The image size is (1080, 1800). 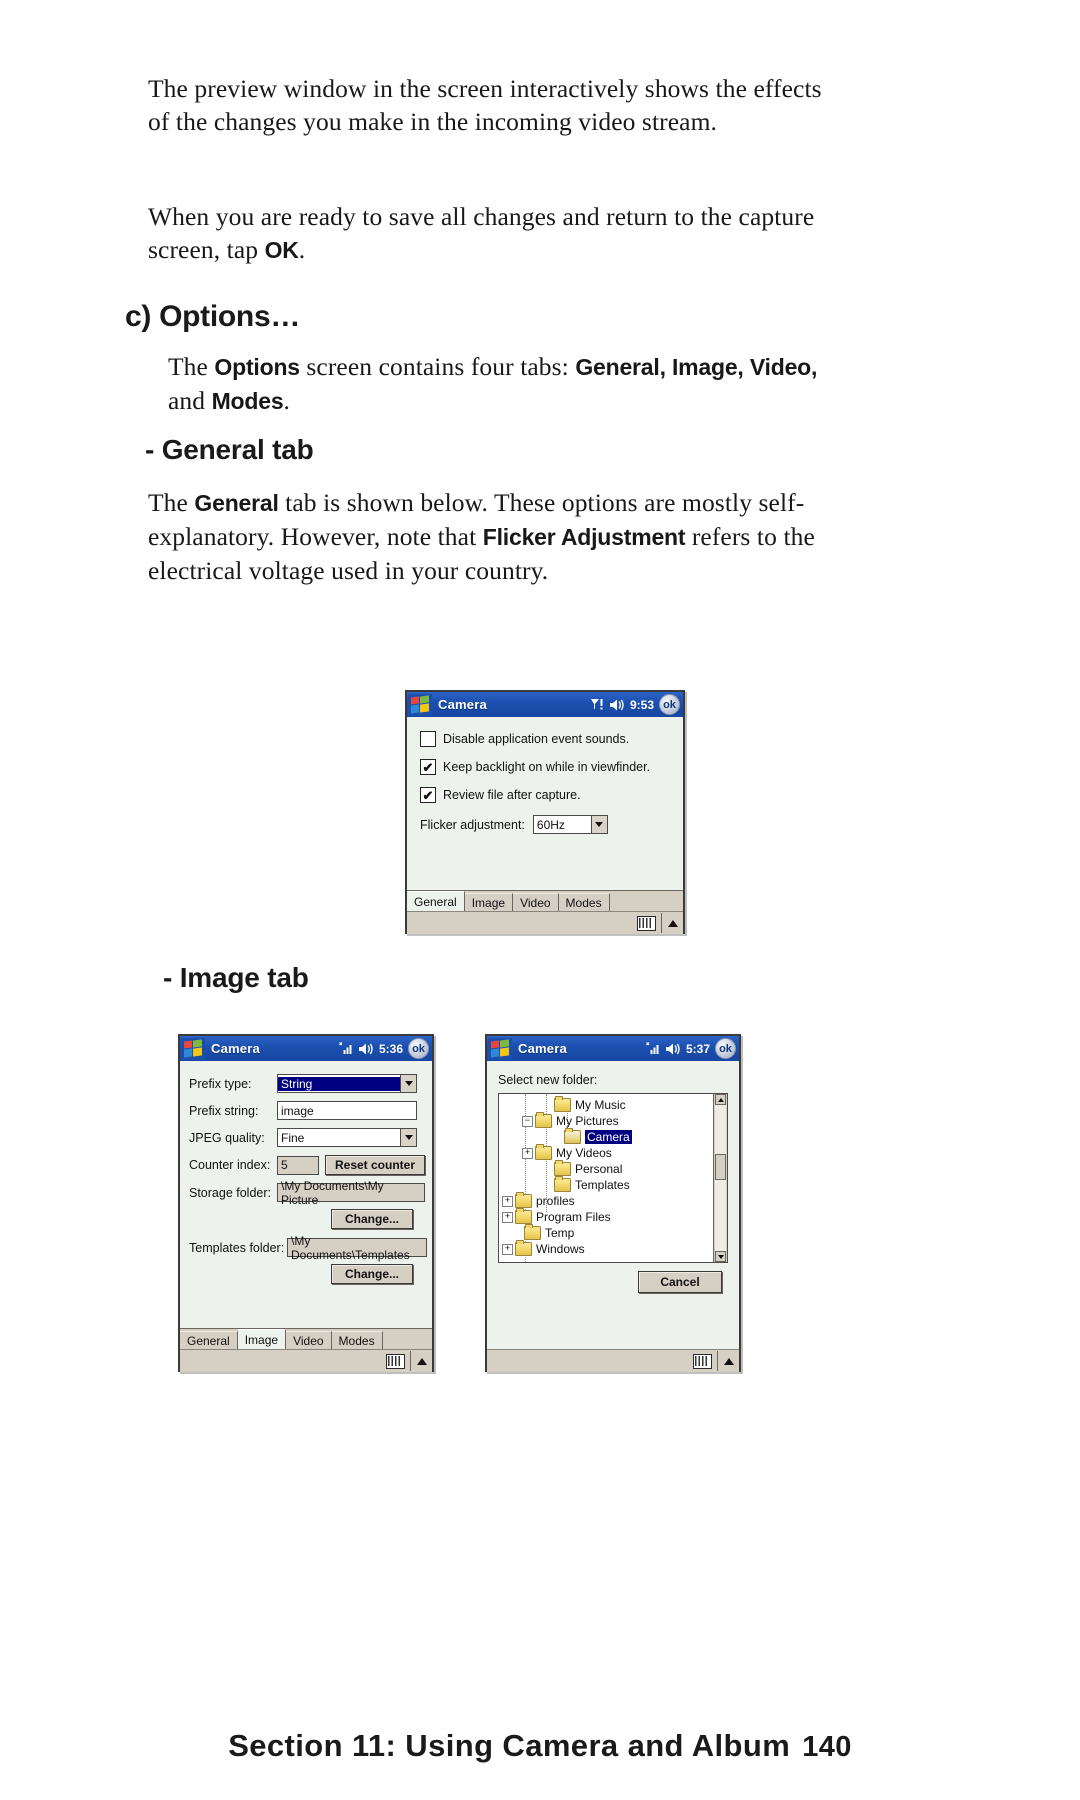 I want to click on label-prefix-string: Prefix string:, so click(x=224, y=1110).